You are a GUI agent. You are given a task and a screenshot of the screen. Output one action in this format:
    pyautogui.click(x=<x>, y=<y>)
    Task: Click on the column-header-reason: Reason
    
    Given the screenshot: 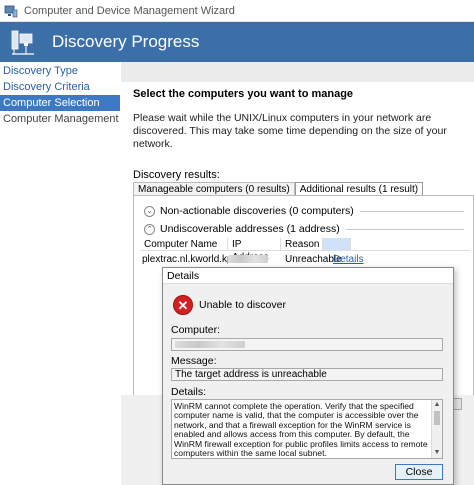 What is the action you would take?
    pyautogui.click(x=302, y=244)
    